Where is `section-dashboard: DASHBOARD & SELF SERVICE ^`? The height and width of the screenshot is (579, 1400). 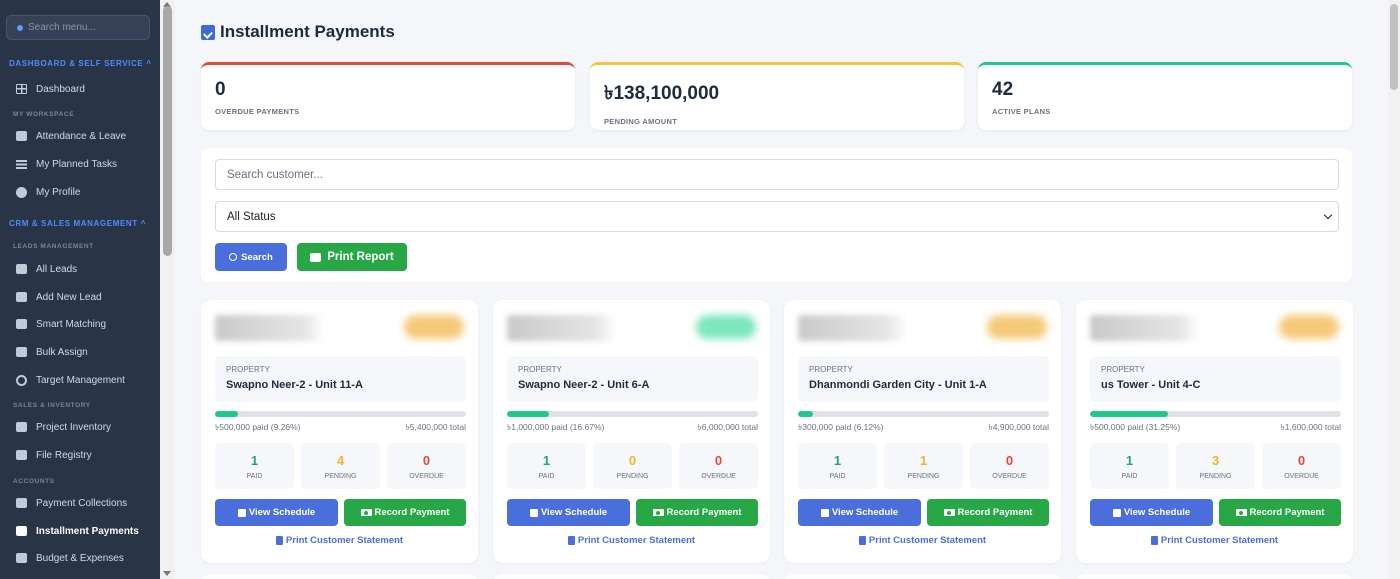
section-dashboard: DASHBOARD & SELF SERVICE ^ is located at coordinates (80, 63).